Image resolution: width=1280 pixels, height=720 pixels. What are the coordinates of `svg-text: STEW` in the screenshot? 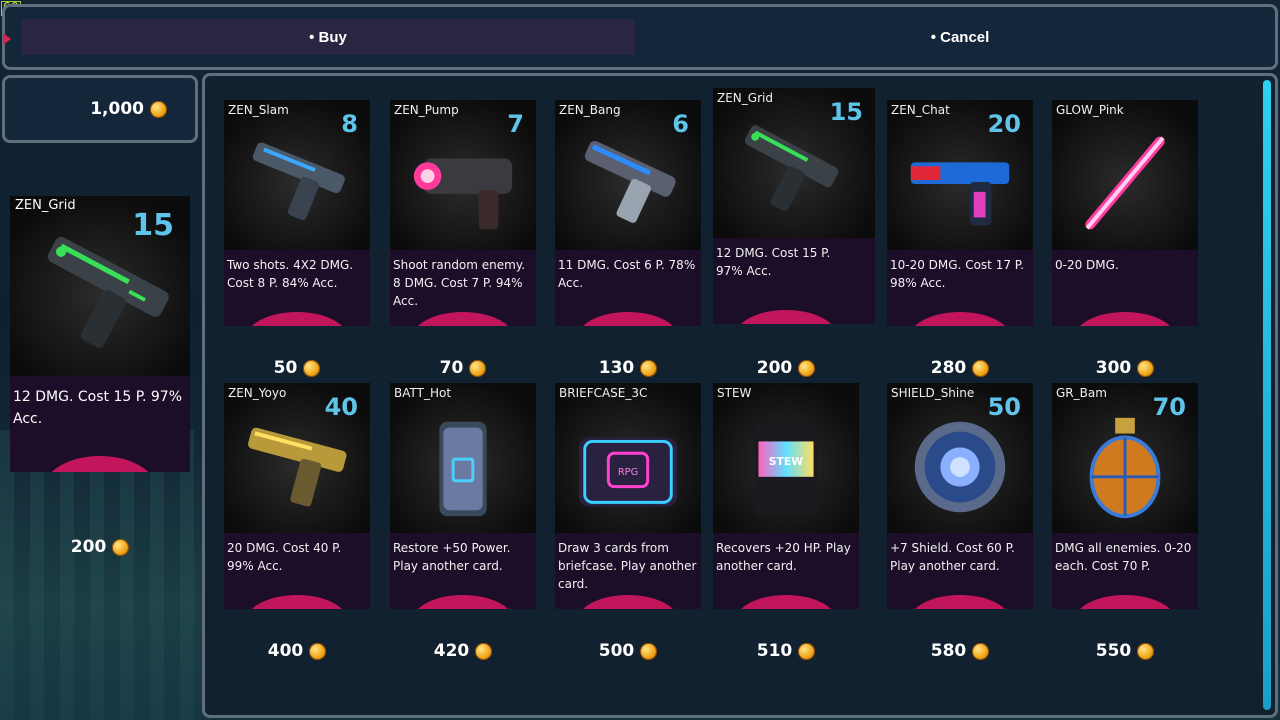 It's located at (786, 461).